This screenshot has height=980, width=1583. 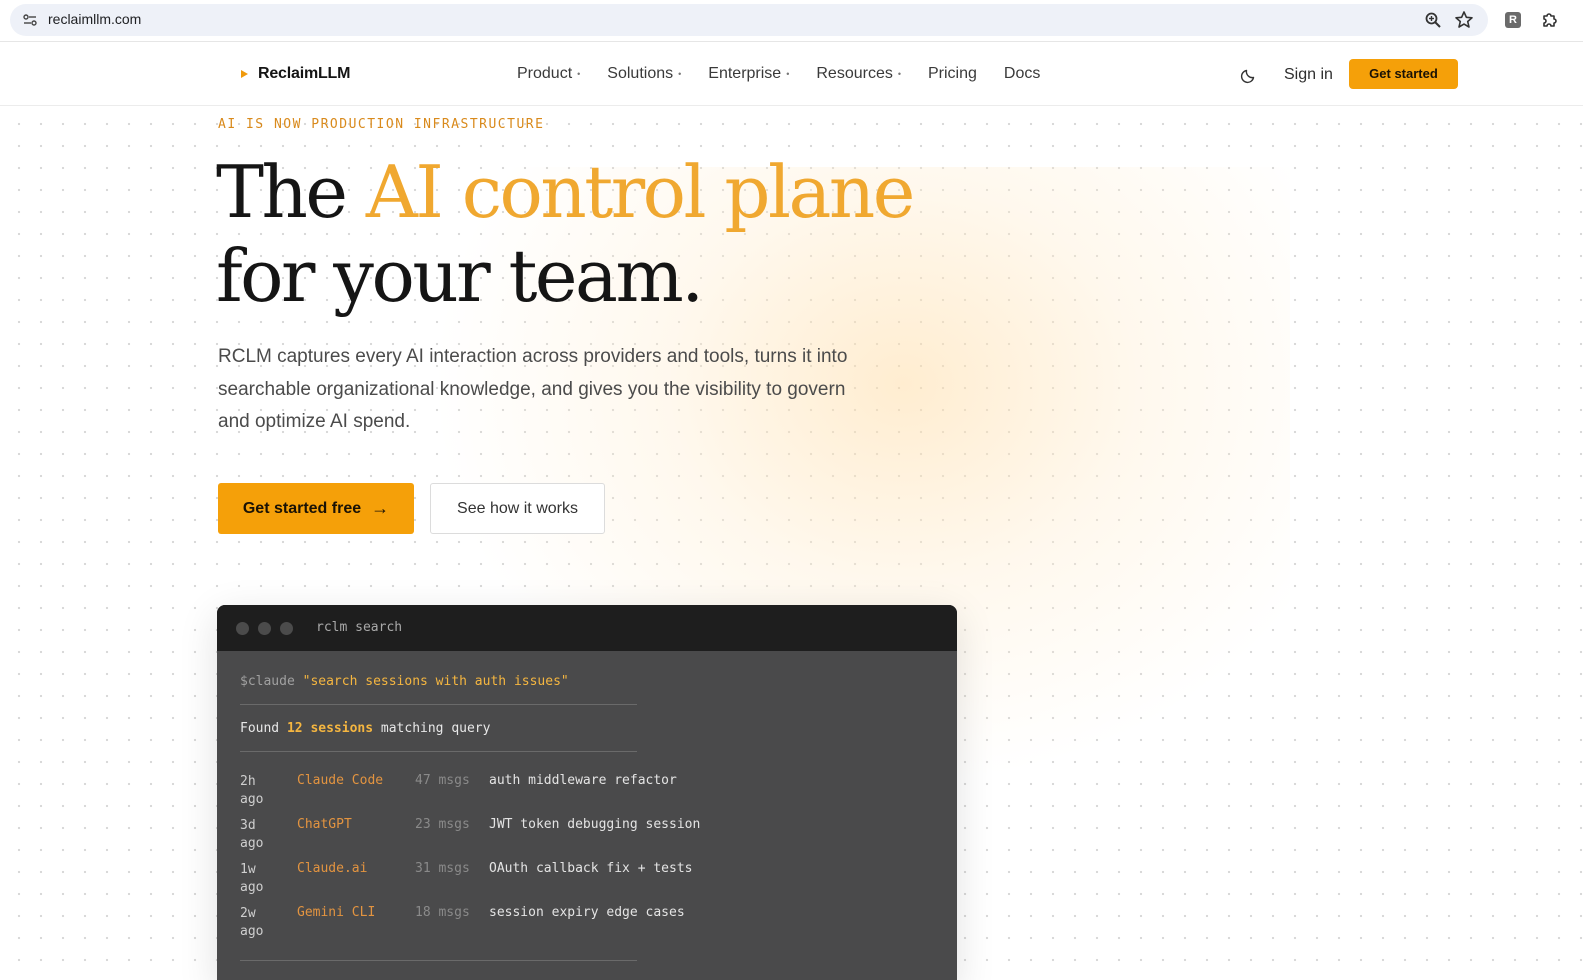 I want to click on arrow-right-icon: →, so click(x=380, y=508).